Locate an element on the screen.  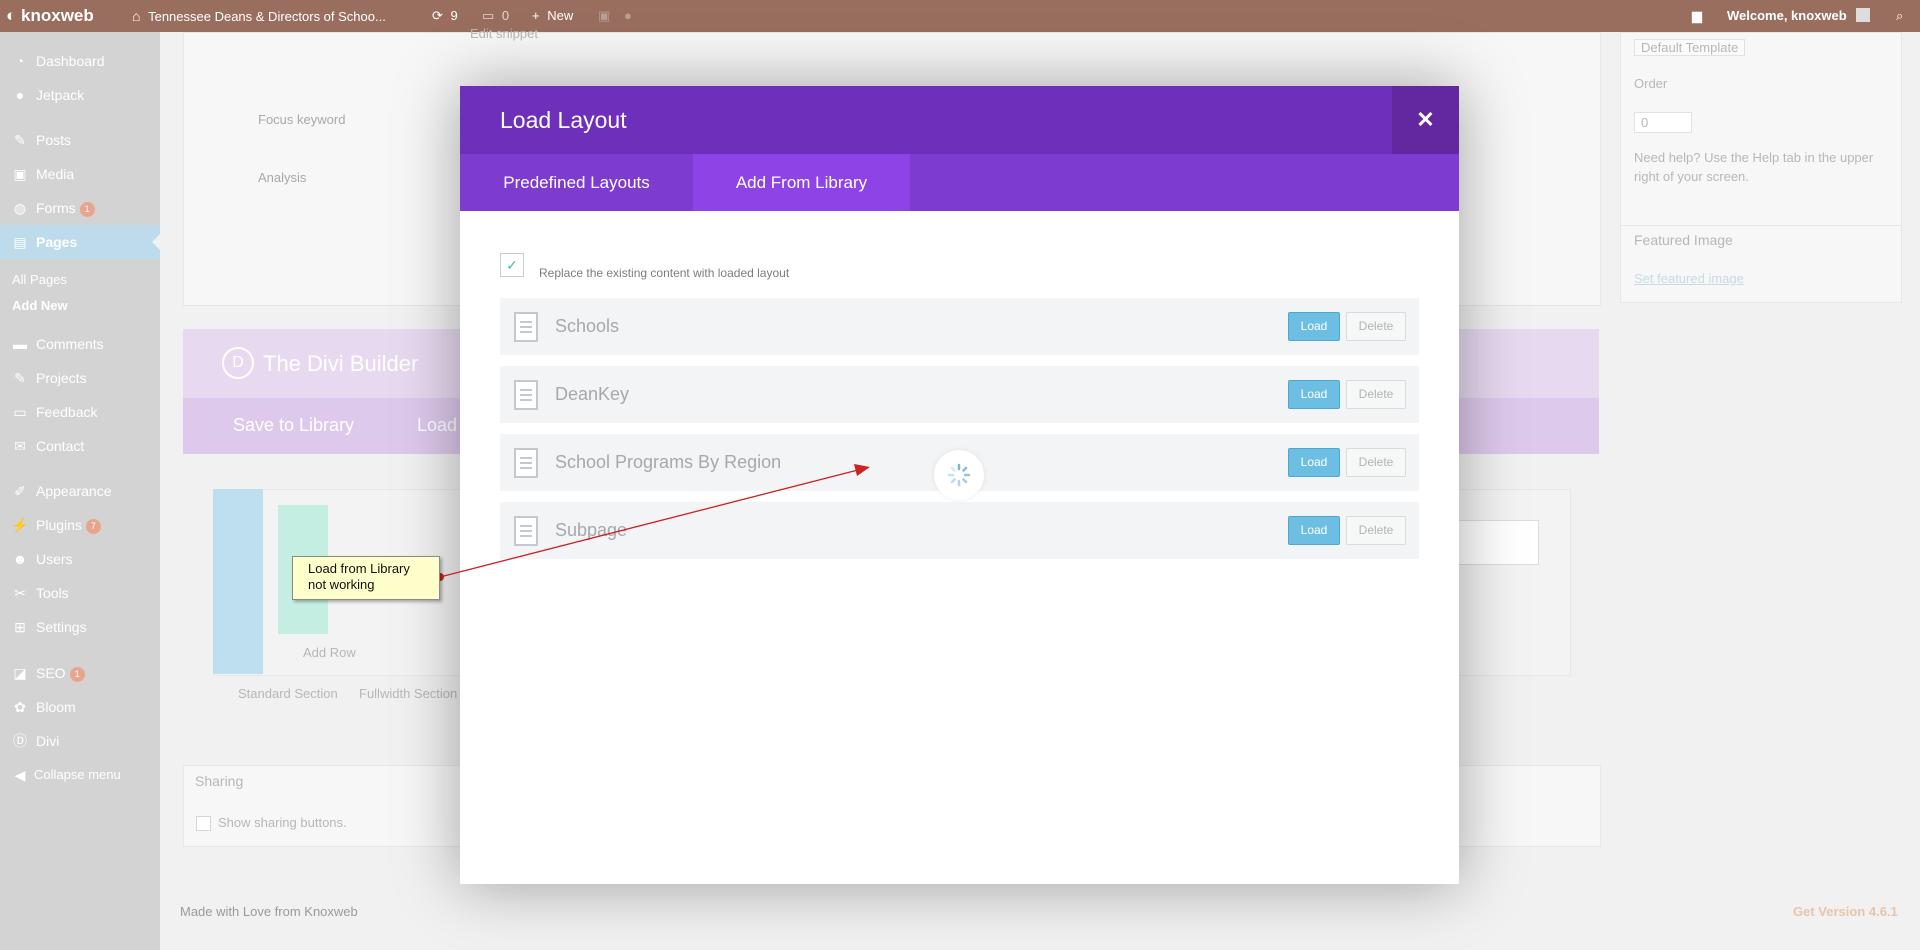
annotation-line-1: Load from Library is located at coordinates (359, 568).